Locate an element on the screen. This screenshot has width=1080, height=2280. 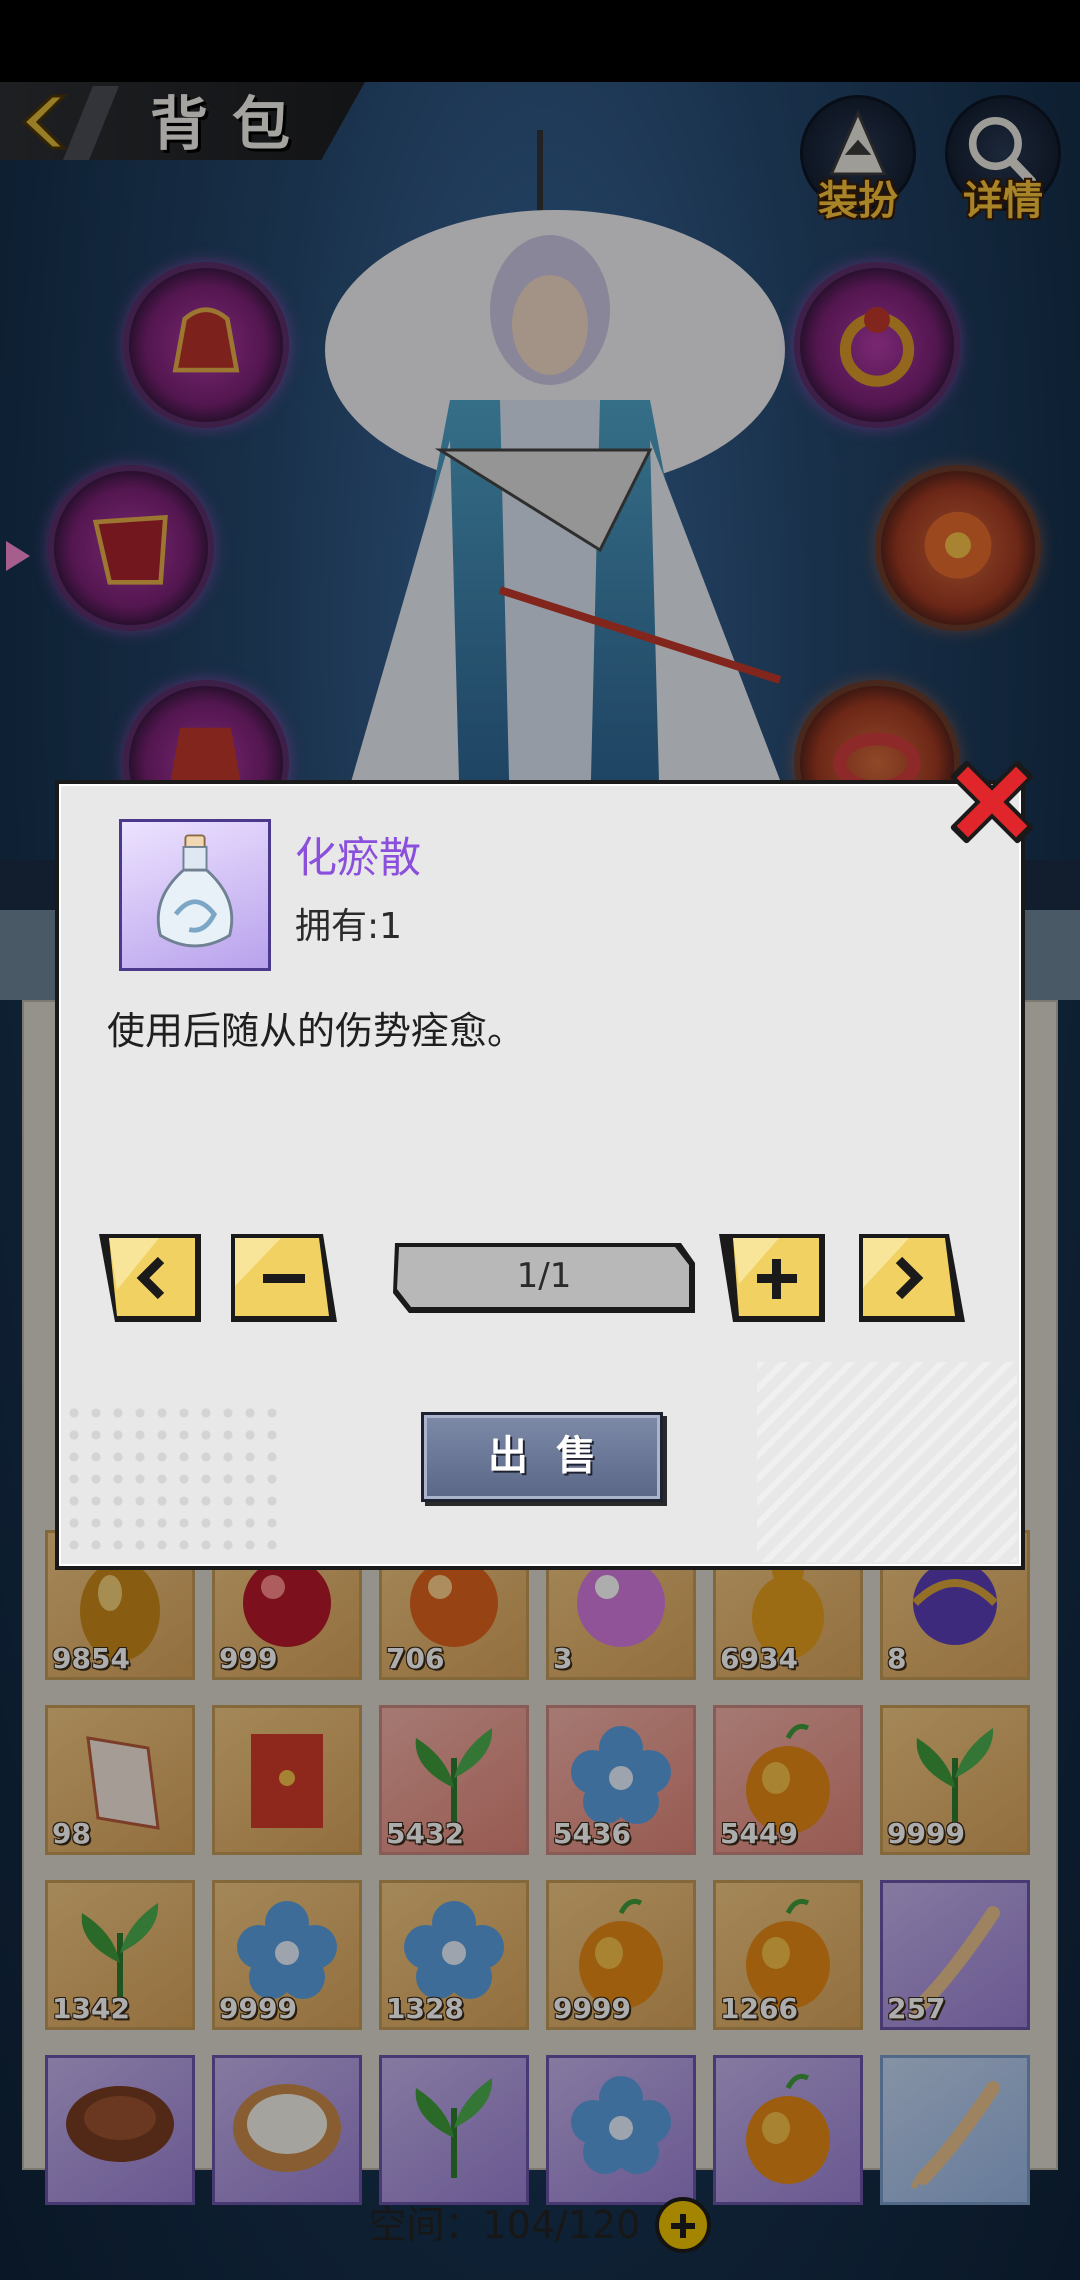
ginseng-root-icon is located at coordinates (955, 2135).